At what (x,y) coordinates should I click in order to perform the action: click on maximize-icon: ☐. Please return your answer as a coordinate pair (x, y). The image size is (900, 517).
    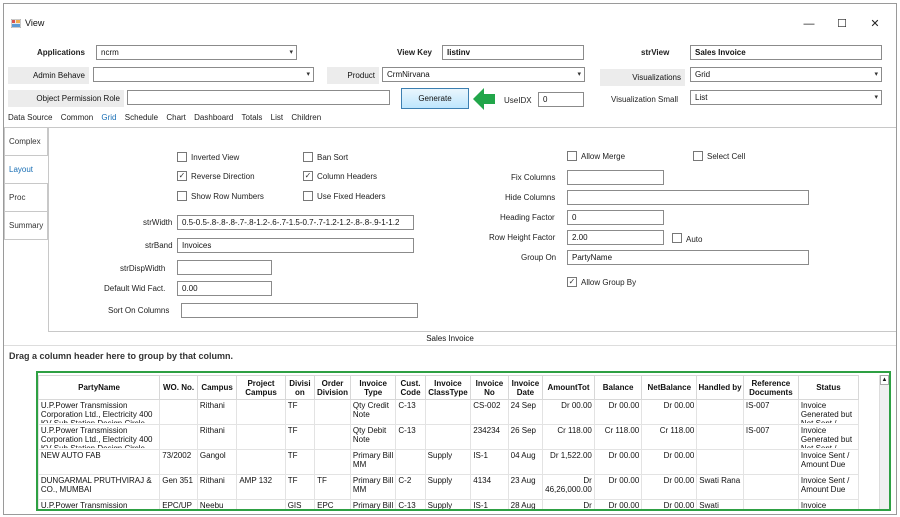
    Looking at the image, I should click on (842, 24).